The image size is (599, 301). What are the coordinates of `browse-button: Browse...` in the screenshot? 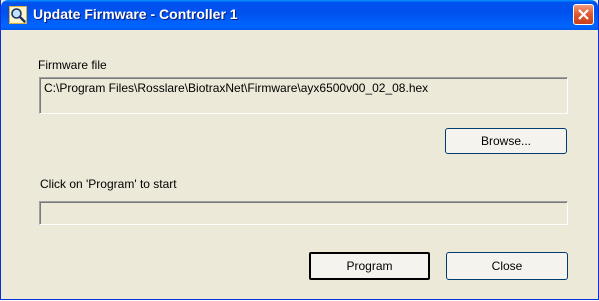 It's located at (506, 141).